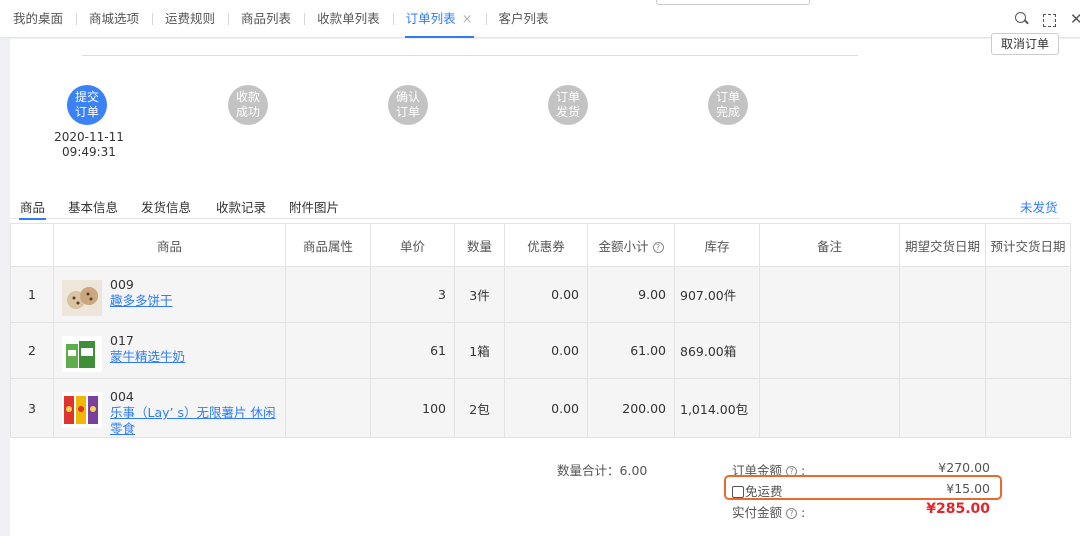  What do you see at coordinates (82, 354) in the screenshot?
I see `milk-thumb` at bounding box center [82, 354].